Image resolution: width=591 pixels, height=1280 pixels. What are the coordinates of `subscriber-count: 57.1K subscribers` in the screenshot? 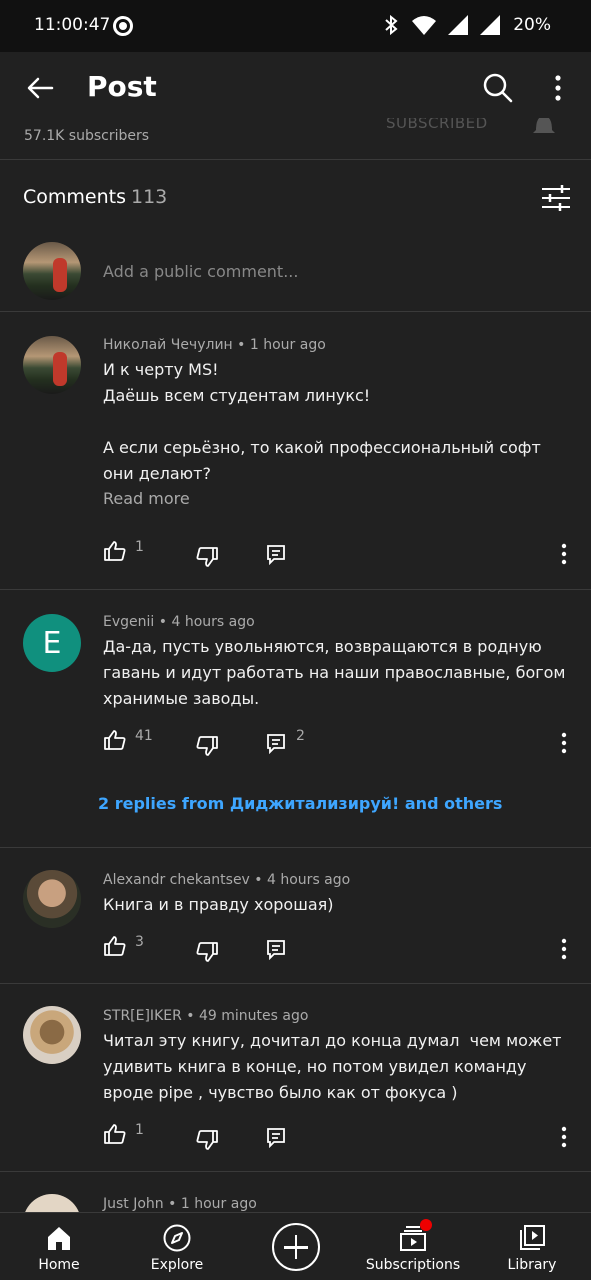 It's located at (87, 136).